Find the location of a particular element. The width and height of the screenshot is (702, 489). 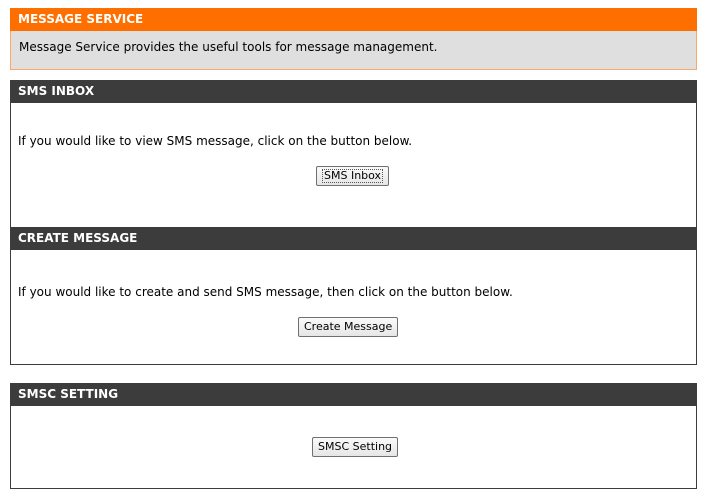

sms-inbox-header: SMS INBOX is located at coordinates (353, 91).